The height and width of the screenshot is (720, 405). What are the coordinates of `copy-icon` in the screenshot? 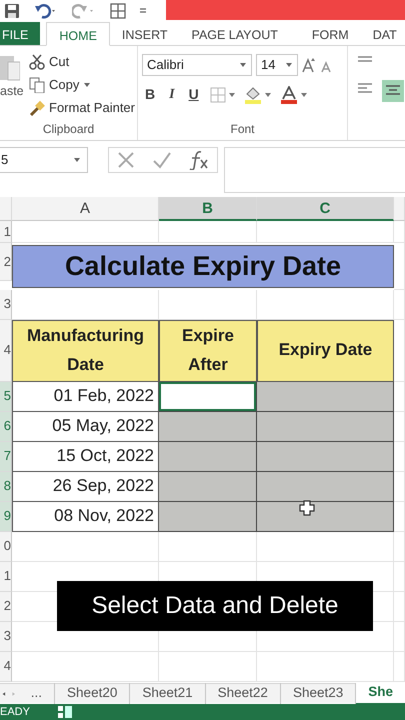 It's located at (37, 84).